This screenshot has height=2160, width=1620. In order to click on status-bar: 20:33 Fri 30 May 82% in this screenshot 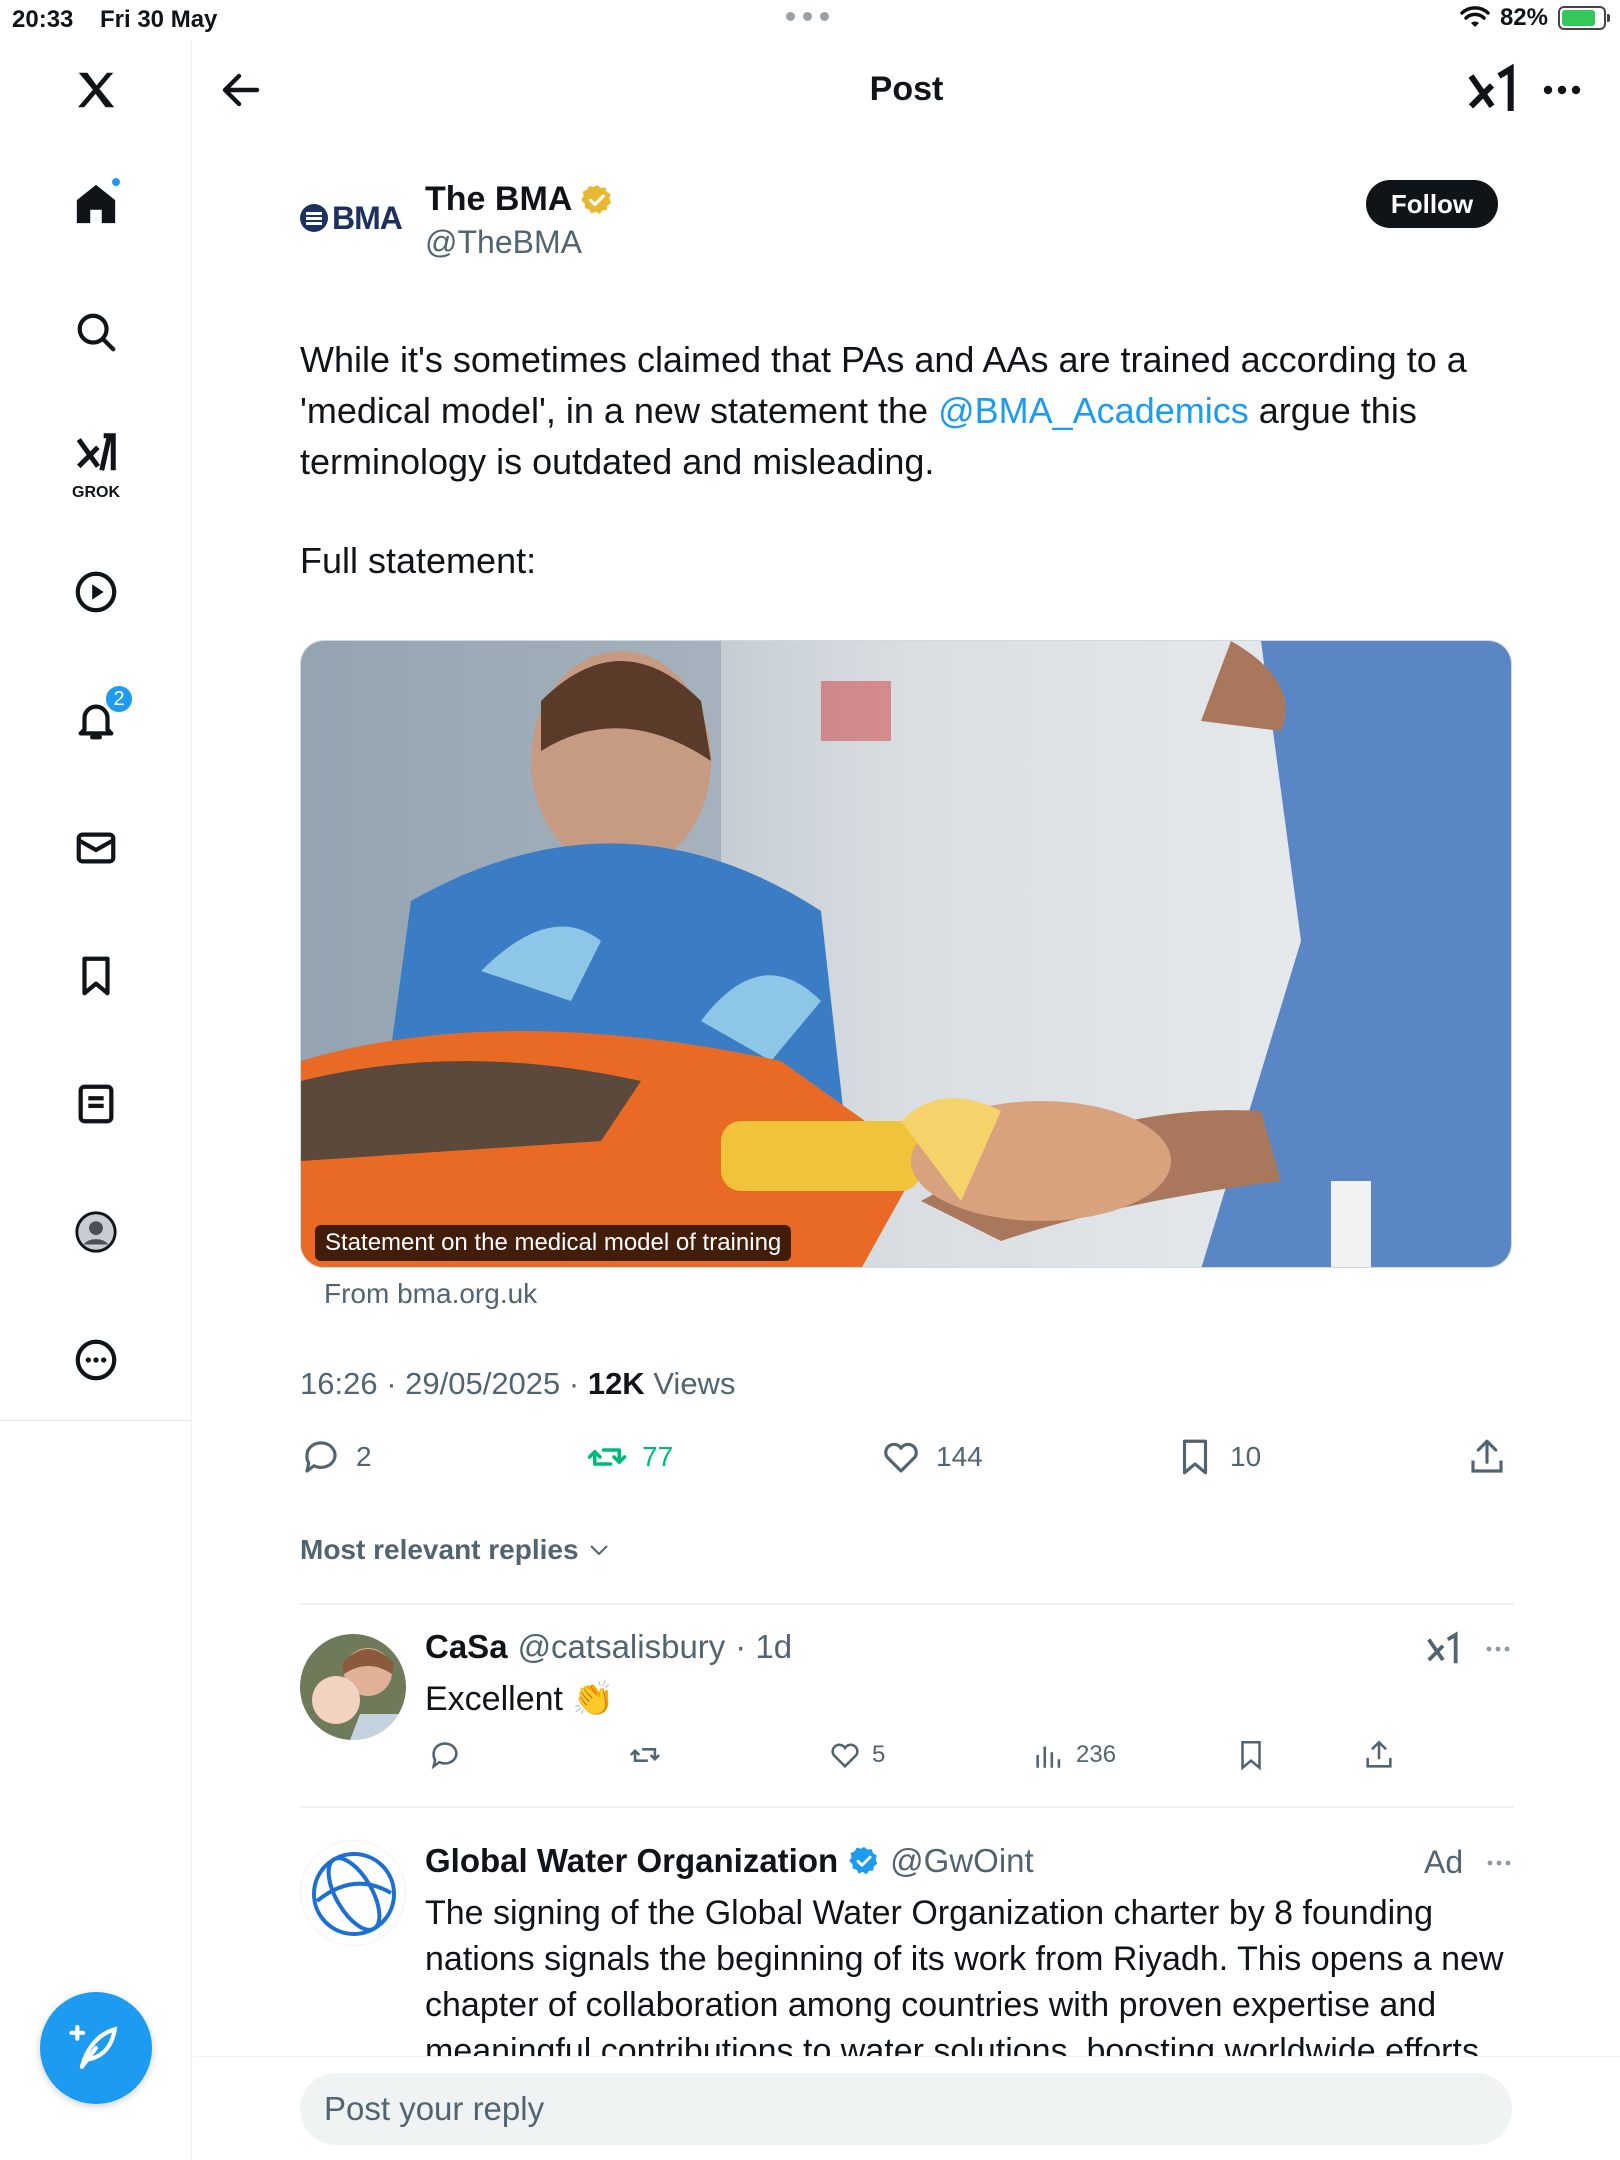, I will do `click(810, 20)`.